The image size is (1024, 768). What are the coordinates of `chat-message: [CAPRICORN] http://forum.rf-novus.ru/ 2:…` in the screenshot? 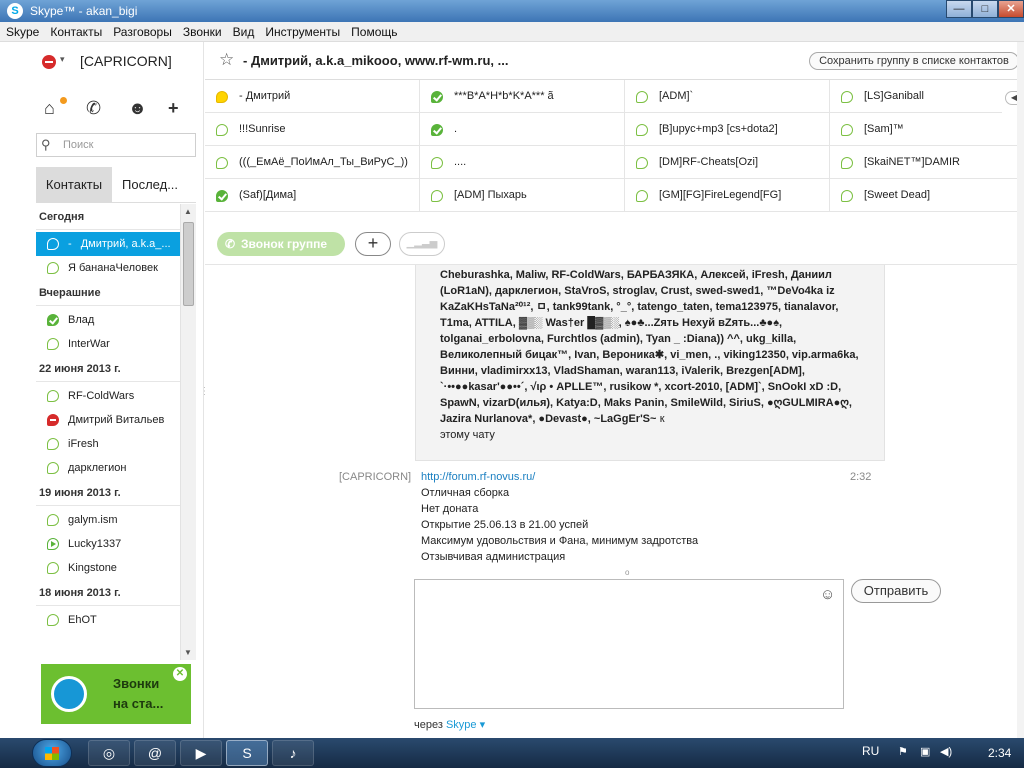 It's located at (614, 521).